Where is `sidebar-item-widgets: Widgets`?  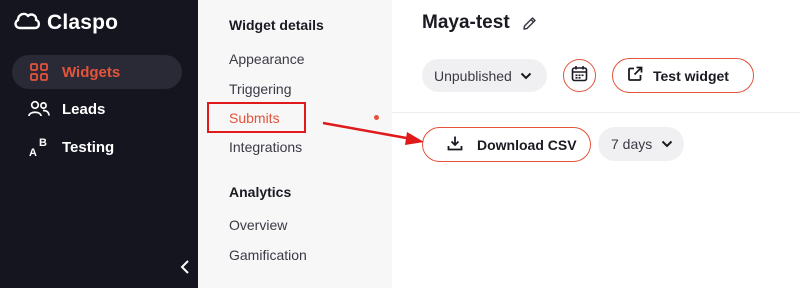 sidebar-item-widgets: Widgets is located at coordinates (97, 72).